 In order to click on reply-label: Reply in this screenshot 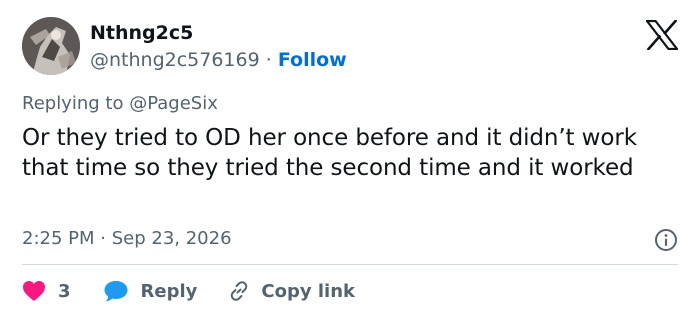, I will do `click(169, 291)`.